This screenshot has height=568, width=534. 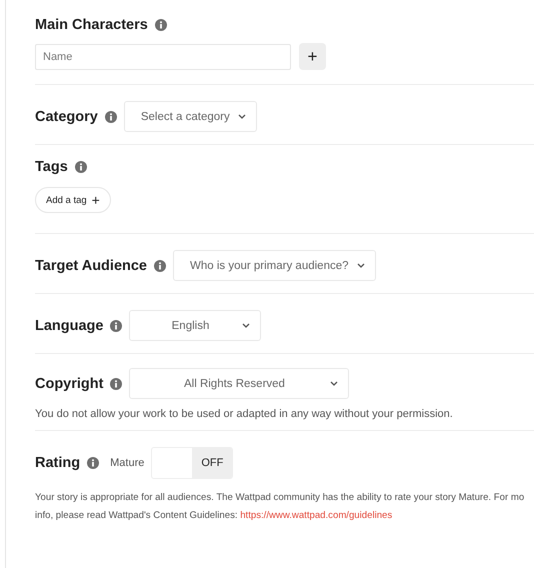 What do you see at coordinates (280, 507) in the screenshot?
I see `rating-note: Your story is appropriate for all audiences. The Wattpad community has the ability to rate your story Mature. For mo info, please read Wattpad's Content Guidelines: https://www.wattpad.com/guidelines` at bounding box center [280, 507].